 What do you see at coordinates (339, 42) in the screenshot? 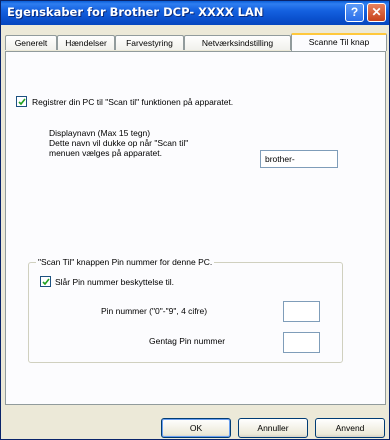
I see `tab-scanne-til-knap: Scanne Til knap` at bounding box center [339, 42].